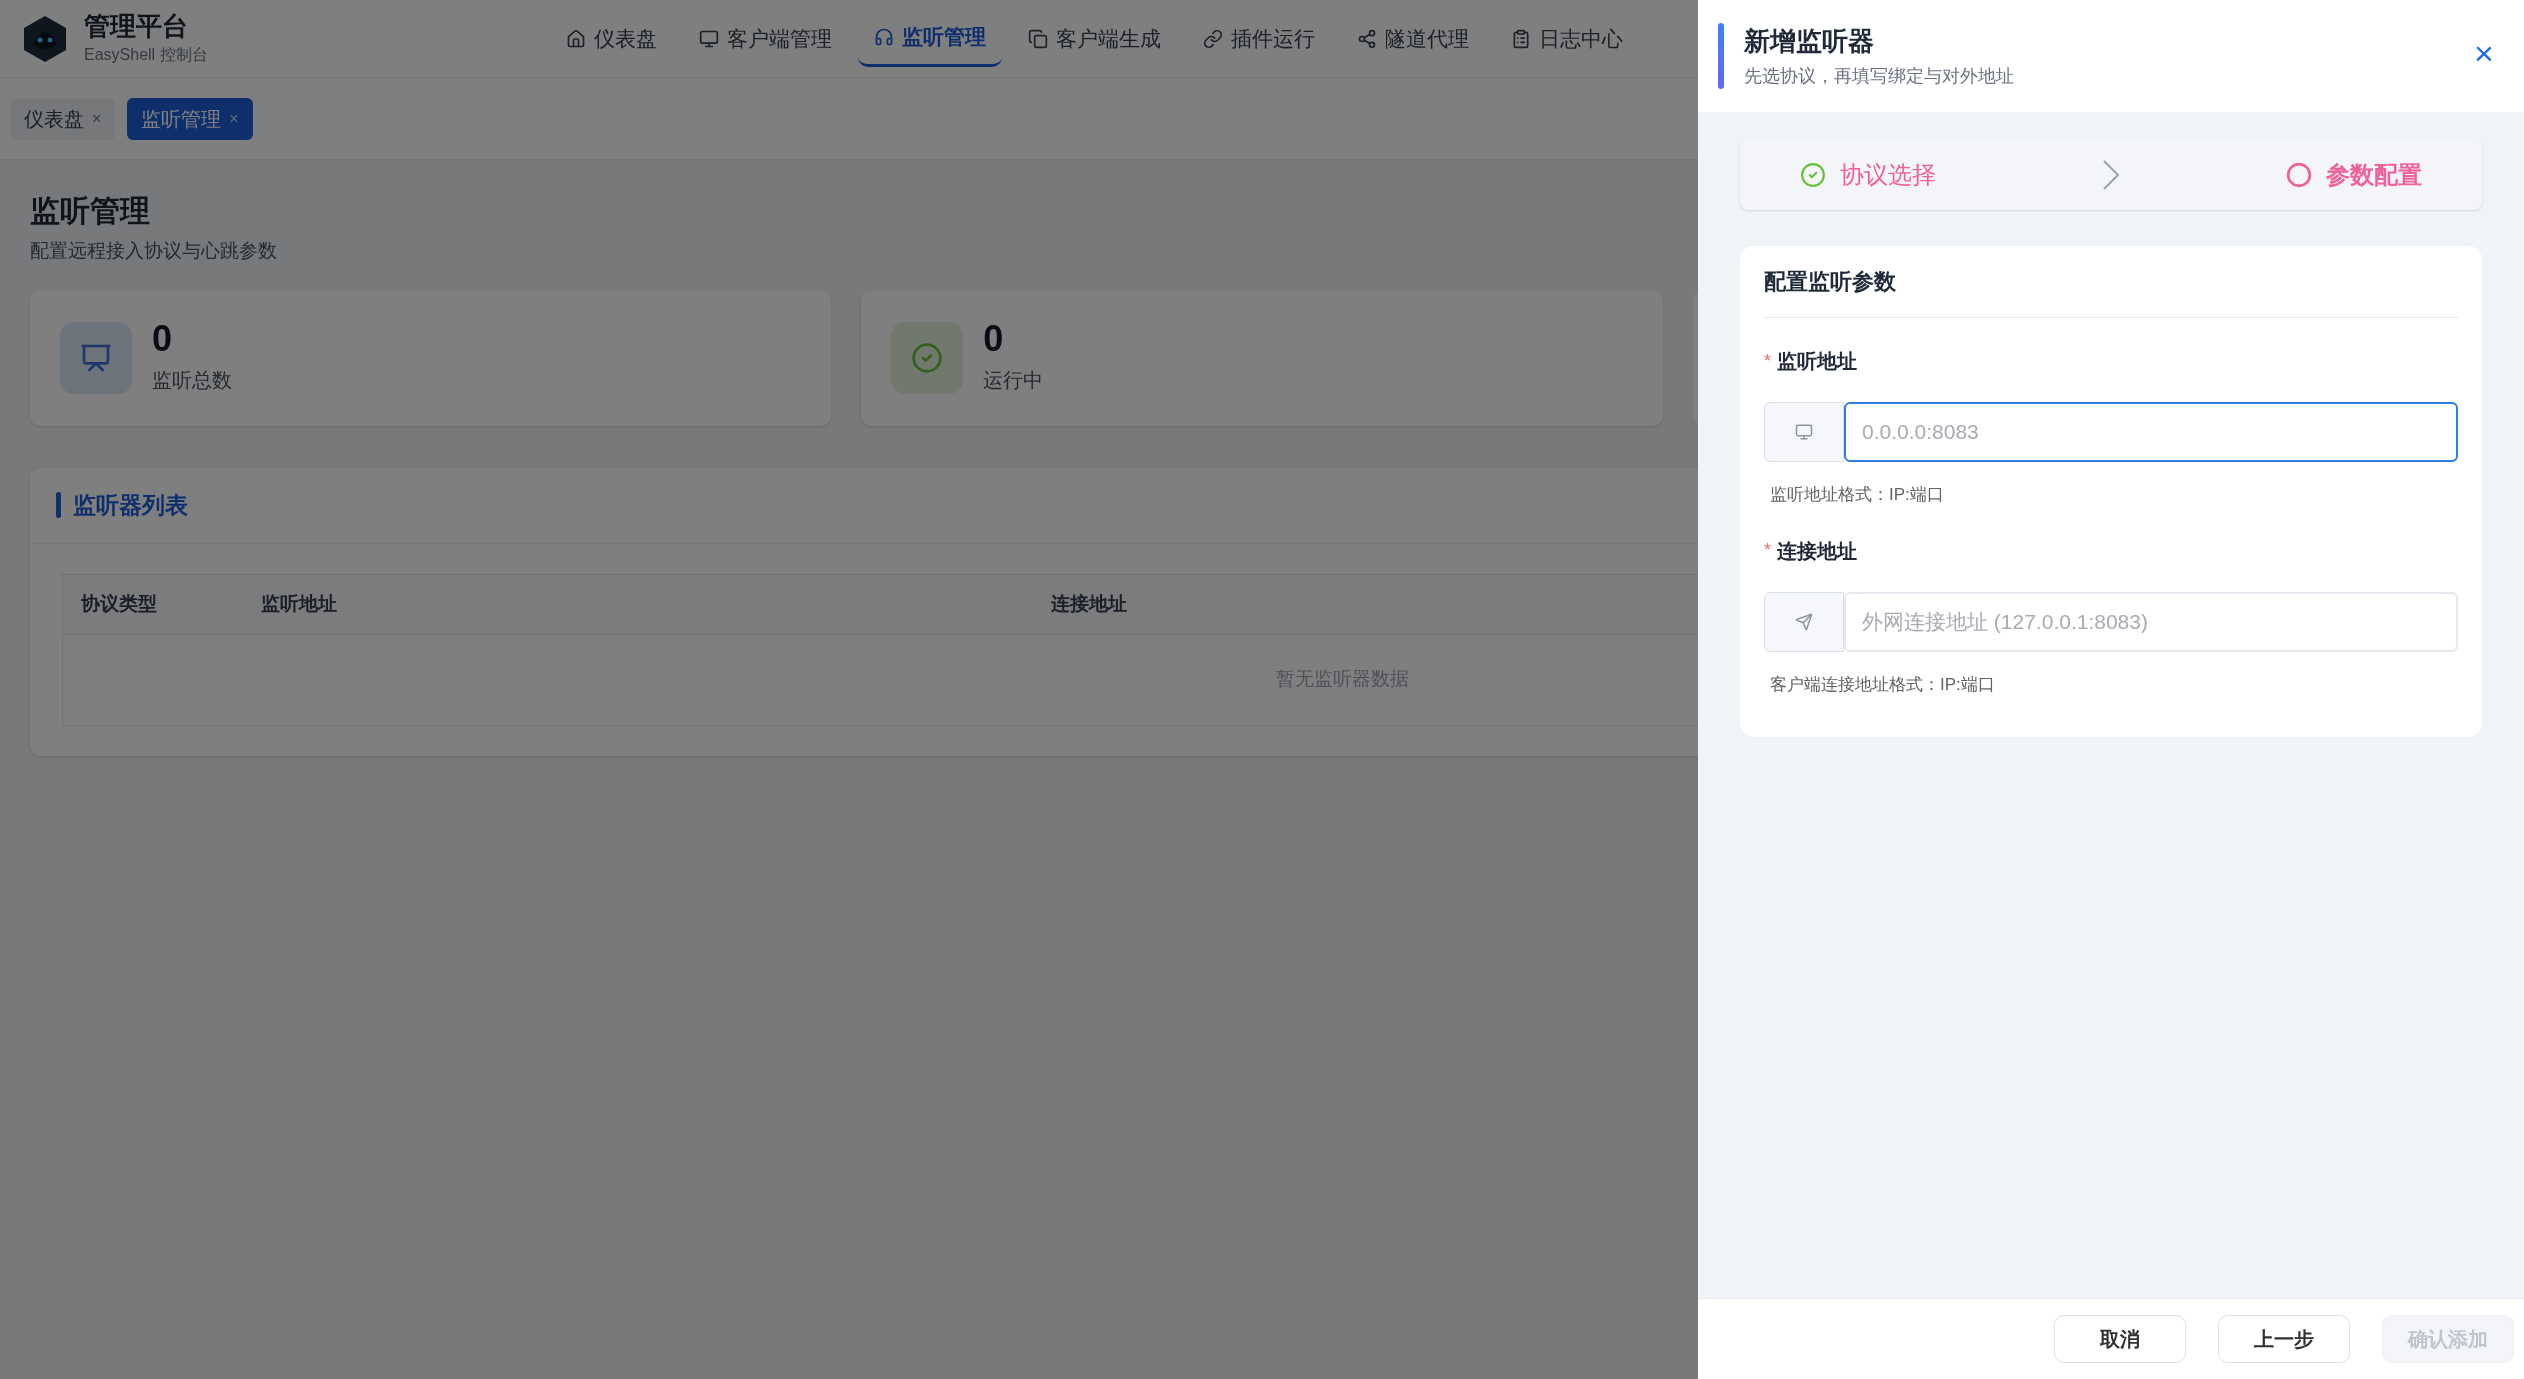  Describe the element at coordinates (2120, 1339) in the screenshot. I see `footer-button: 取消` at that location.